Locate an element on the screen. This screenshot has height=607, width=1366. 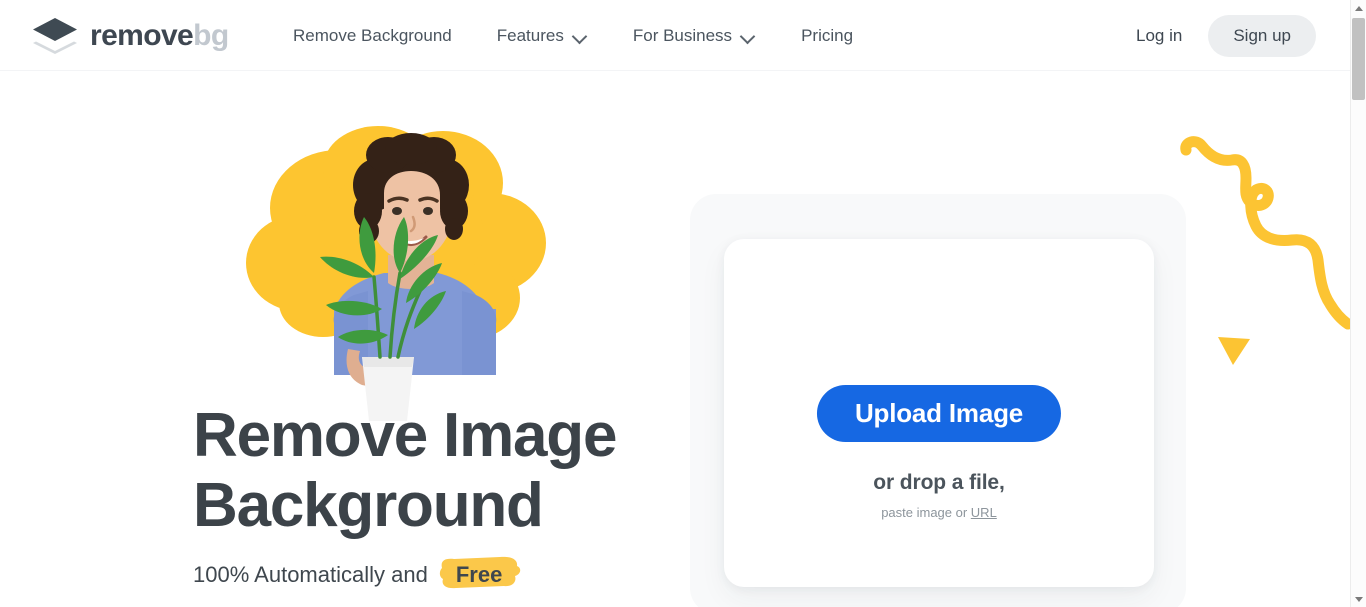
hero-subtitle: 100% Automatically and Free is located at coordinates (357, 573).